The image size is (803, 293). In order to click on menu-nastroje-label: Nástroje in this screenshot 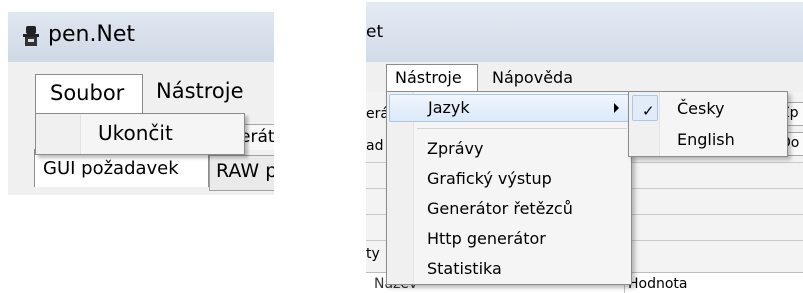, I will do `click(428, 77)`.